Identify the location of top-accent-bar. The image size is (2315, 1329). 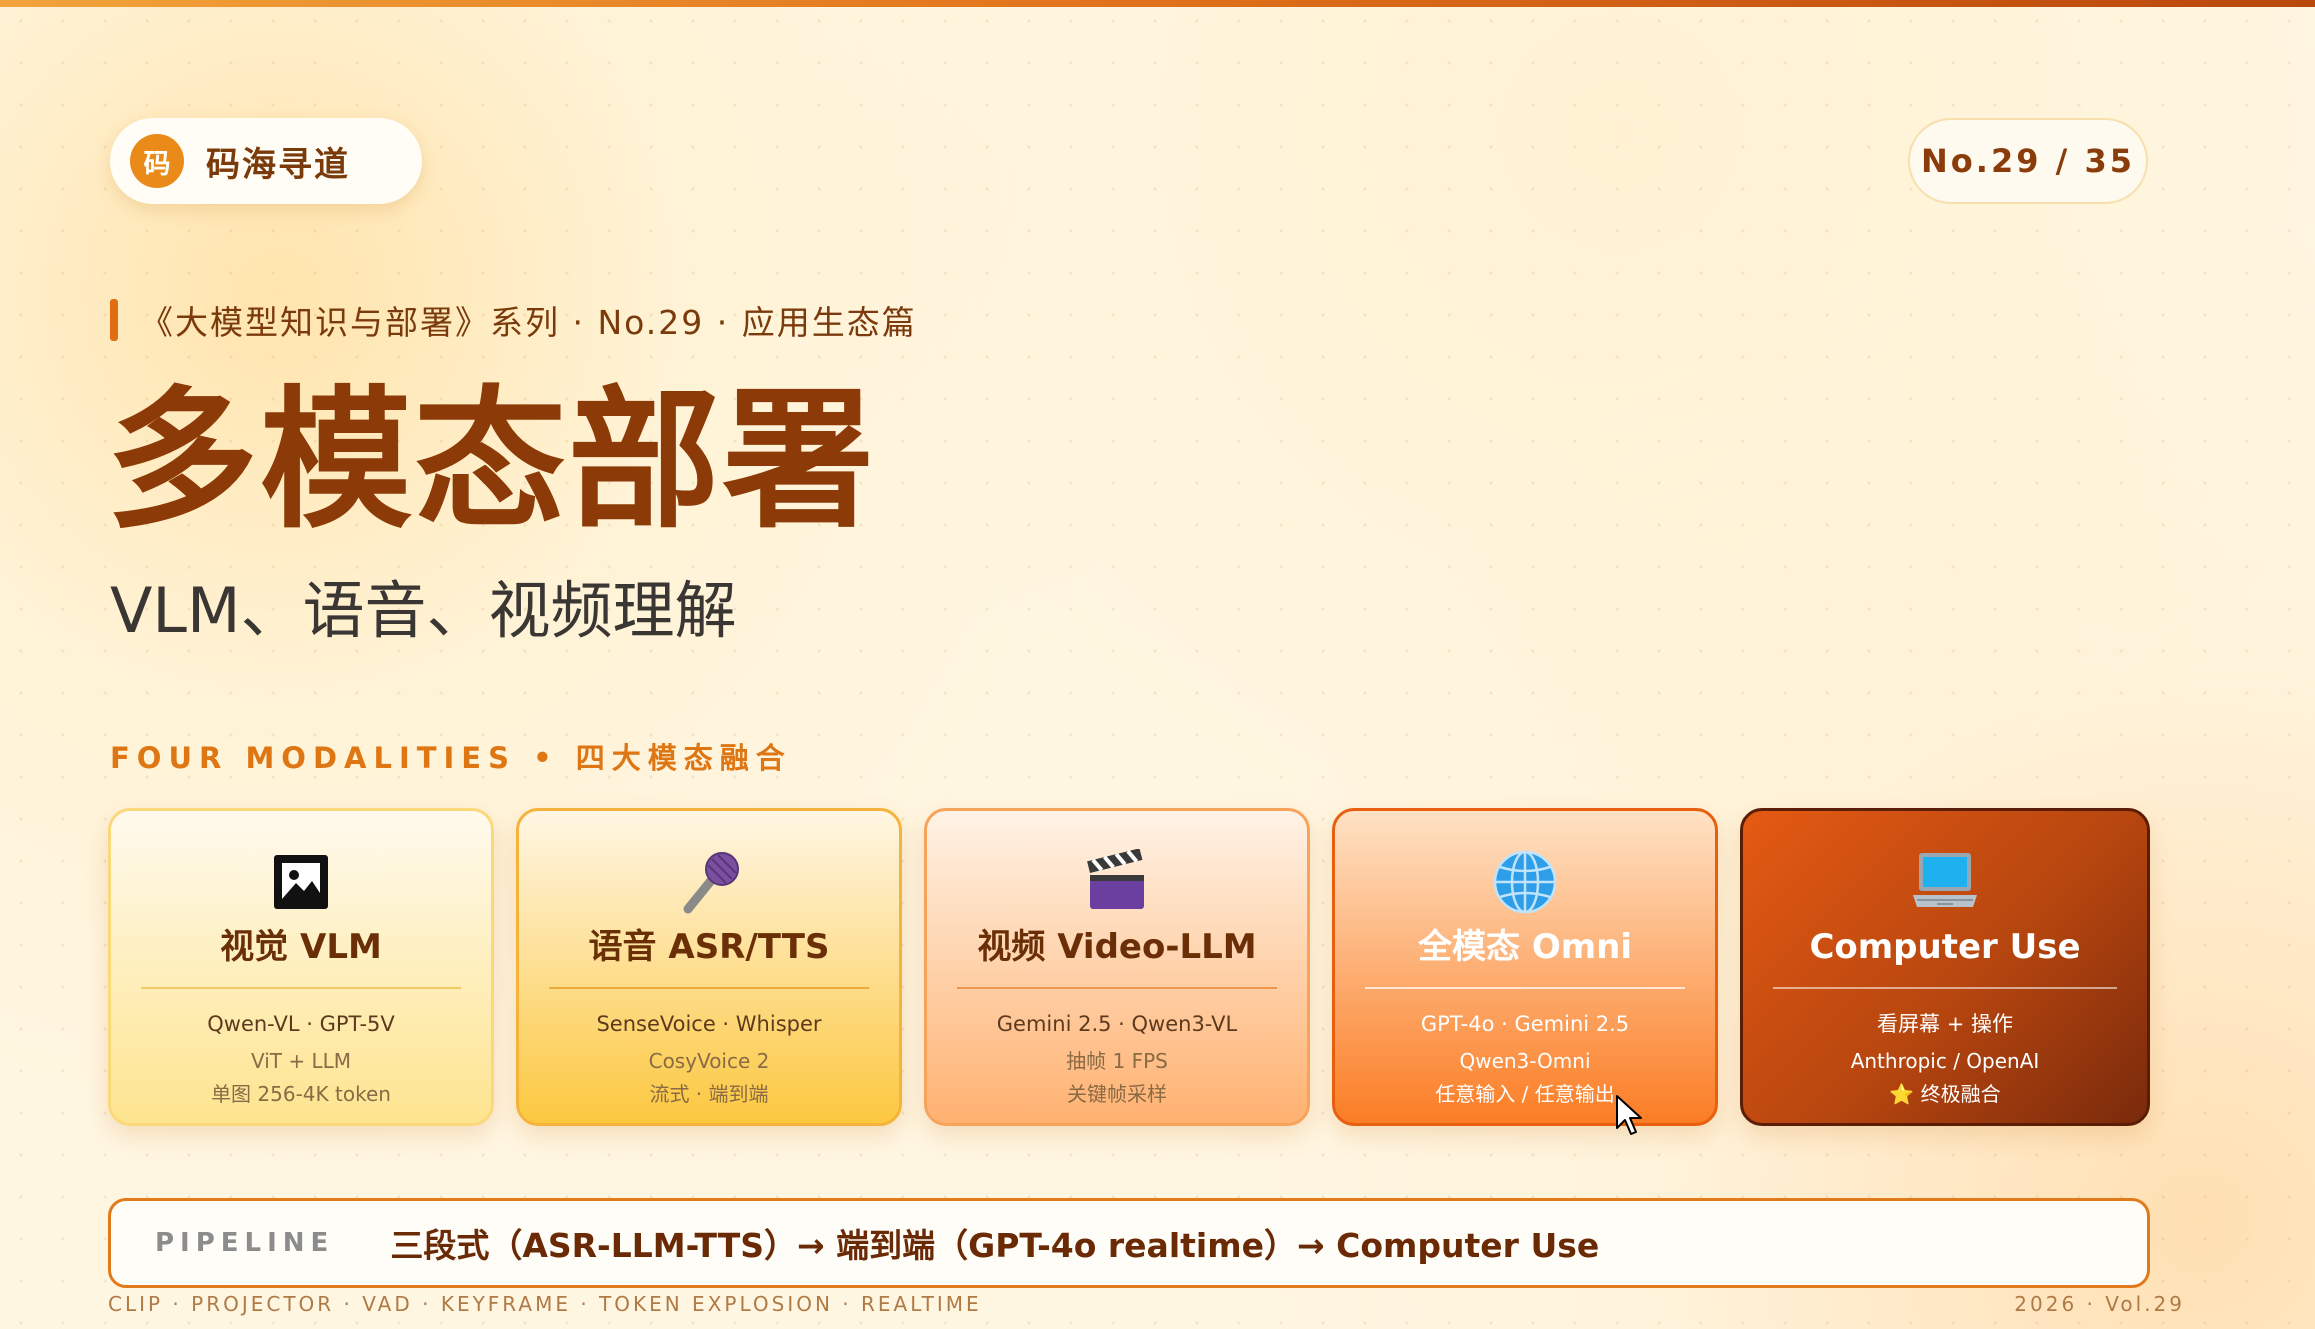
(1157, 3).